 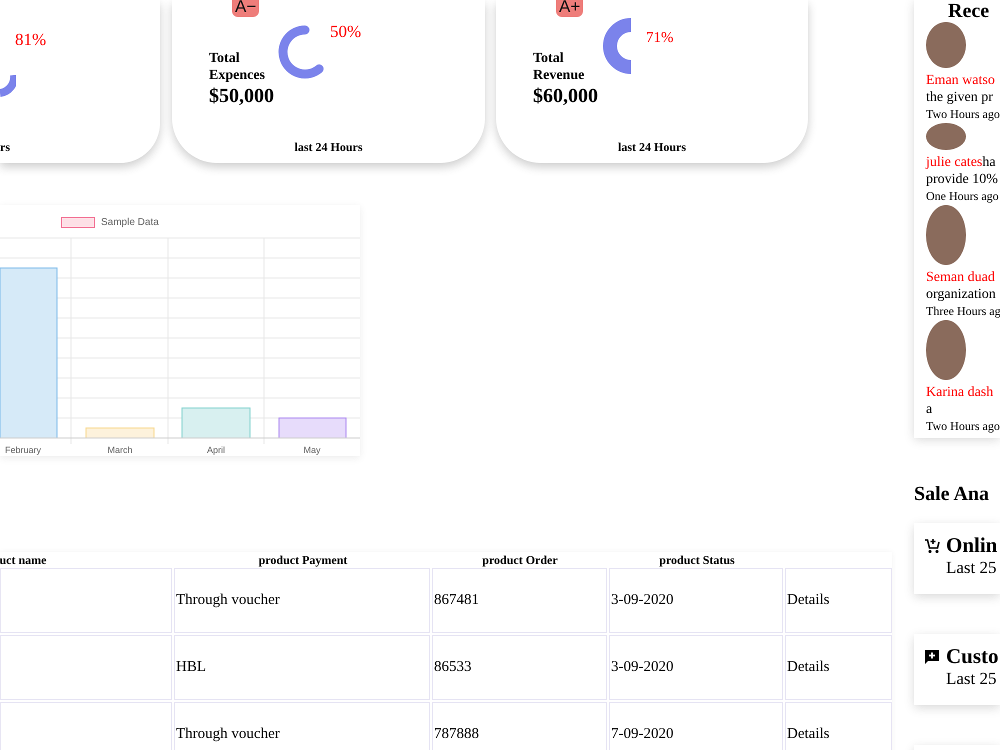 I want to click on card-amount: $60,000, so click(x=566, y=96).